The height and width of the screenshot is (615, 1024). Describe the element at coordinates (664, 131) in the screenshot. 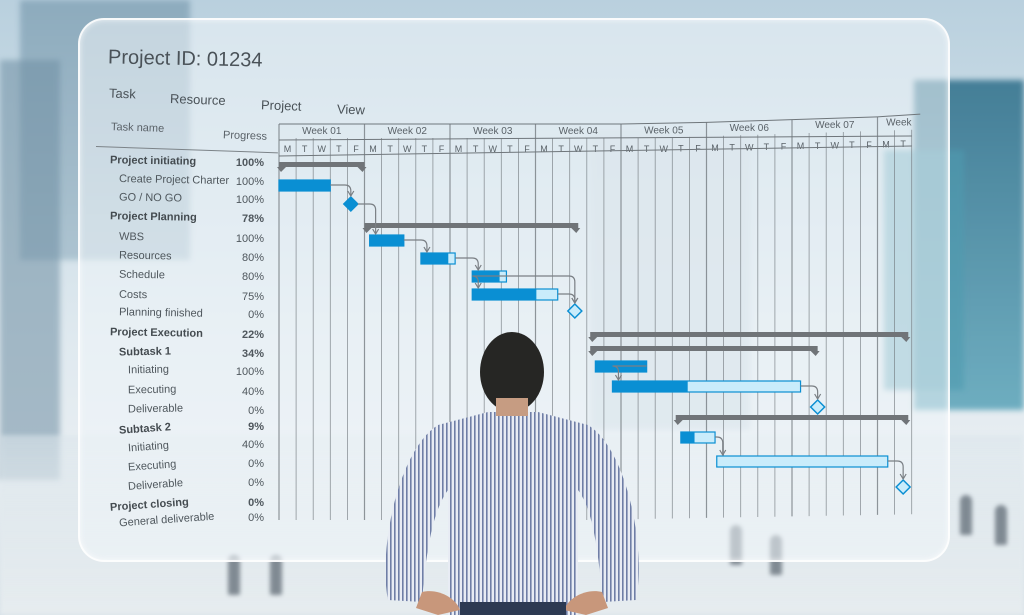

I see `week-label: Week 05` at that location.